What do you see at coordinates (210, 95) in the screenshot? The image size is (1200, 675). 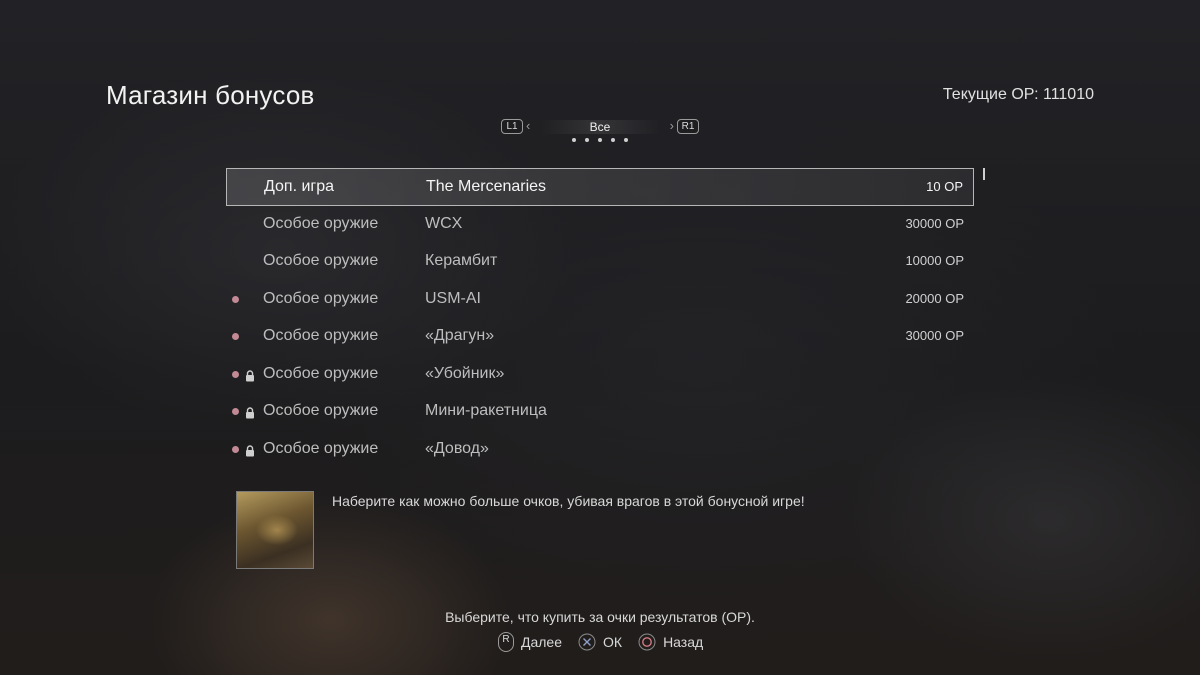 I see `page-title: Магазин бонусов` at bounding box center [210, 95].